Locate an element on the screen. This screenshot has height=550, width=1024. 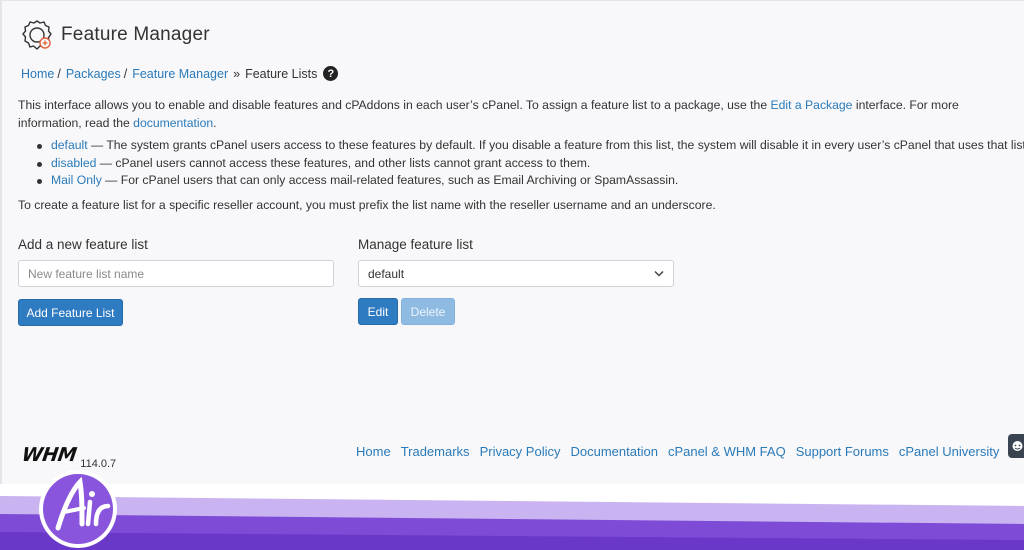
whm-logo-text: WHM is located at coordinates (49, 455).